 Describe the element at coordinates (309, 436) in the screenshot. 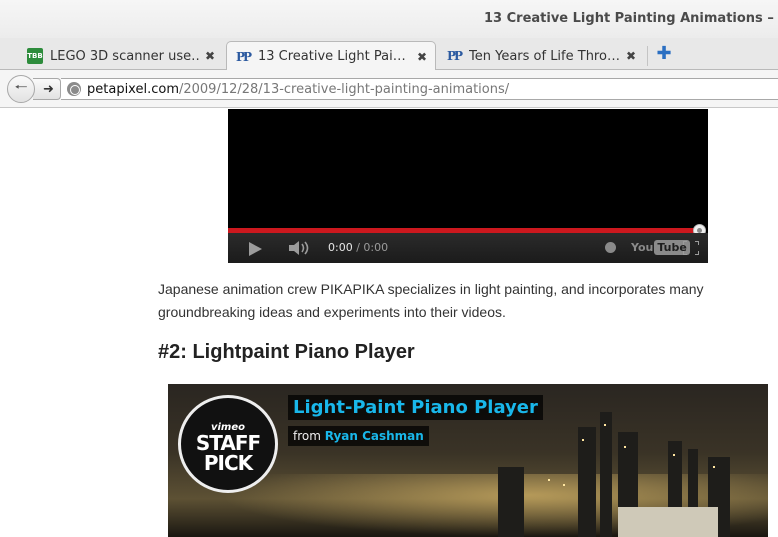

I see `byline-from: from` at that location.